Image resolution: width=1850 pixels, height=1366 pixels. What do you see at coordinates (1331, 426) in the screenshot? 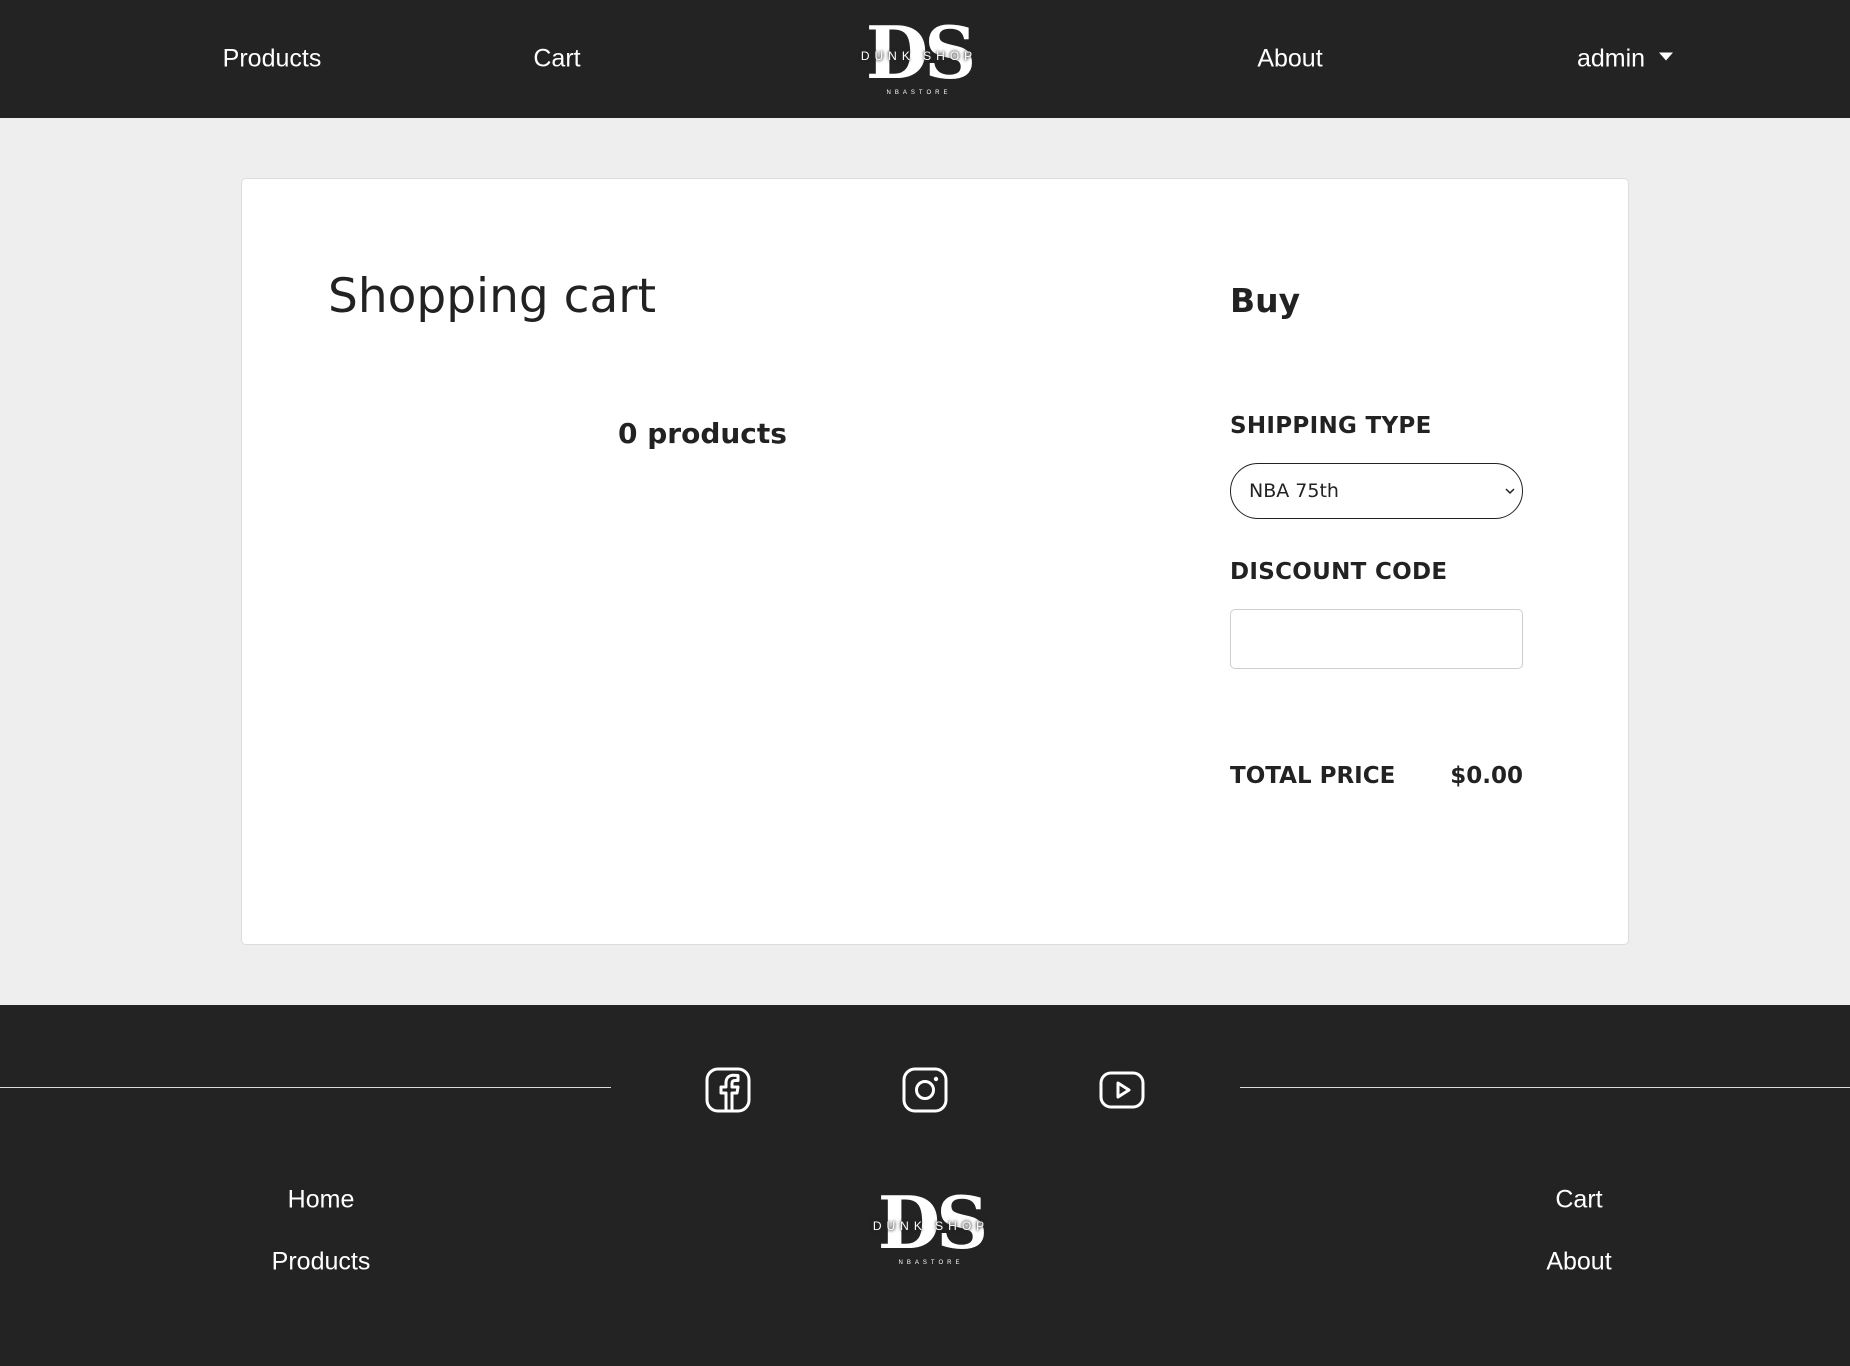
I see `shipping-type-label: SHIPPING TYPE` at bounding box center [1331, 426].